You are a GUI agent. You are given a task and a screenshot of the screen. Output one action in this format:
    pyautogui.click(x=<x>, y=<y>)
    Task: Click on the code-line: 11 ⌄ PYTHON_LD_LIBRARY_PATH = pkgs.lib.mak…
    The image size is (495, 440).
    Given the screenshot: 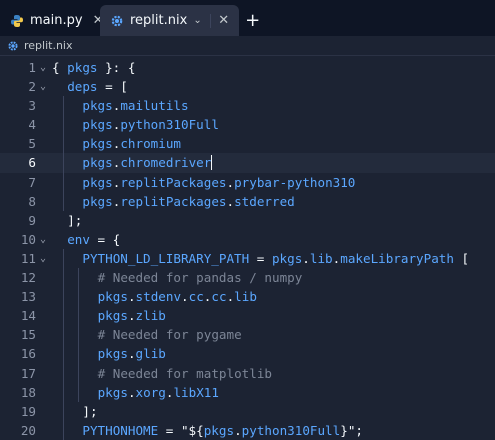 What is the action you would take?
    pyautogui.click(x=247, y=258)
    